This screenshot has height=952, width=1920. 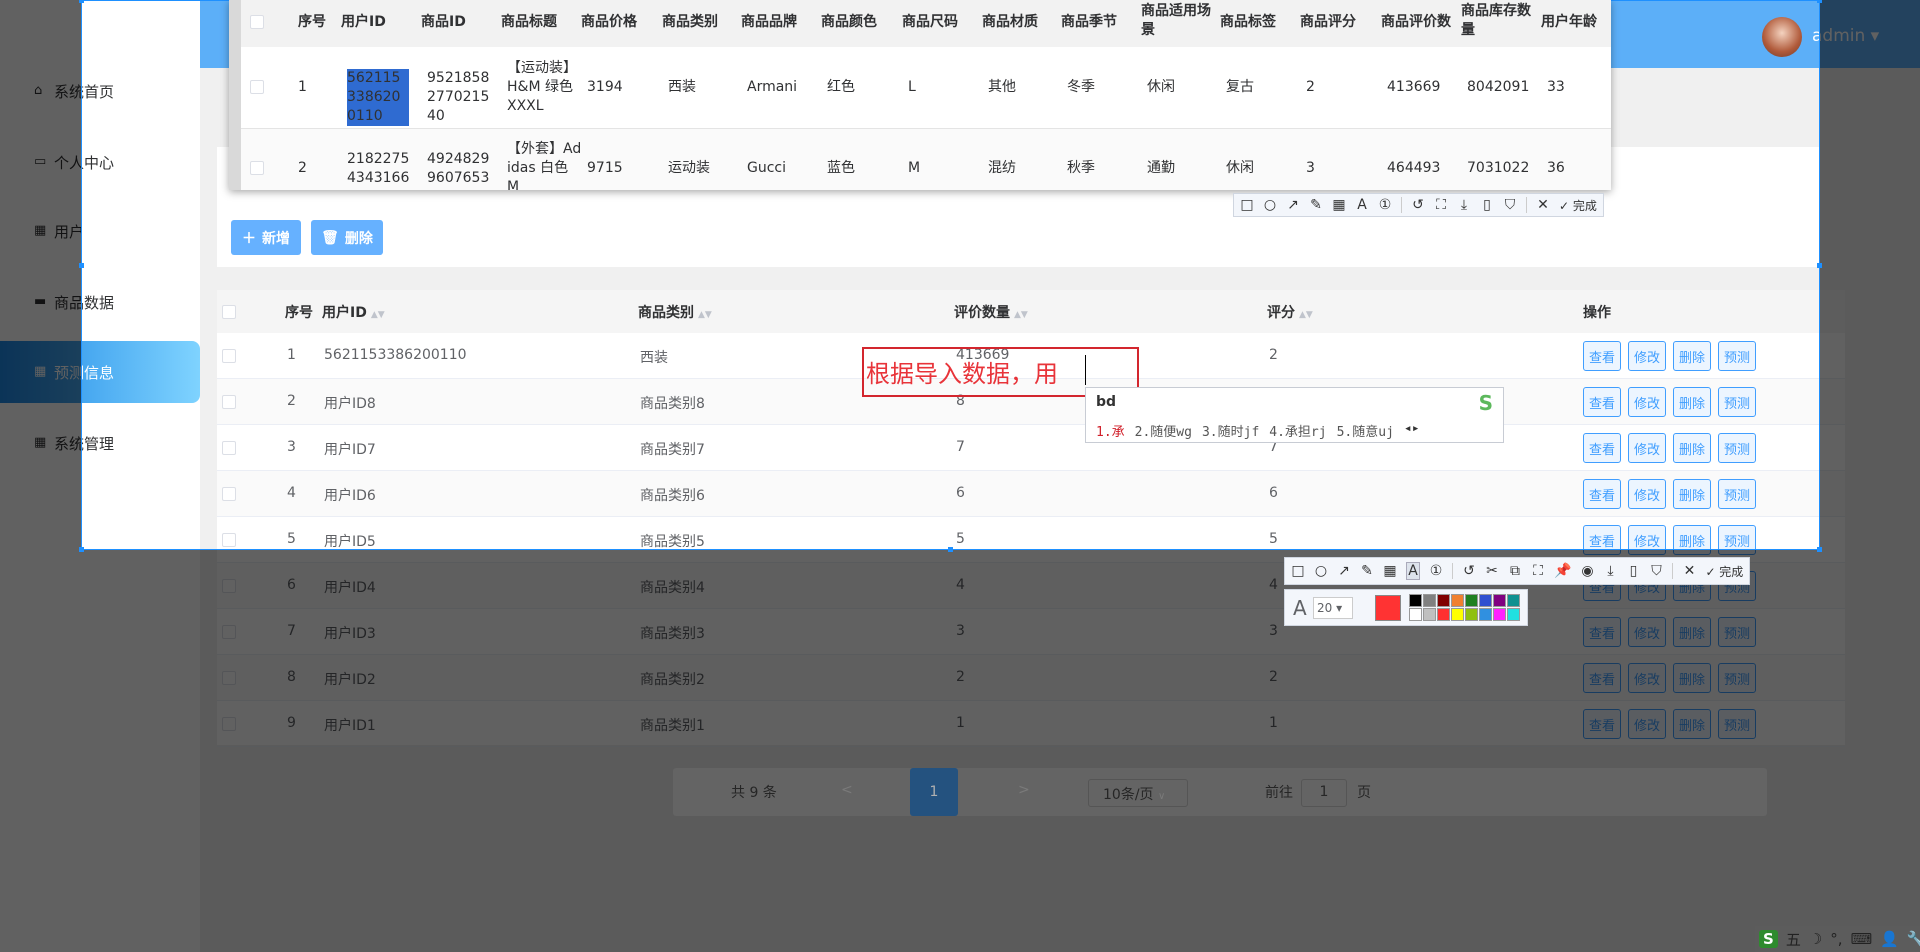 What do you see at coordinates (1862, 939) in the screenshot?
I see `tray-icon: ⌨` at bounding box center [1862, 939].